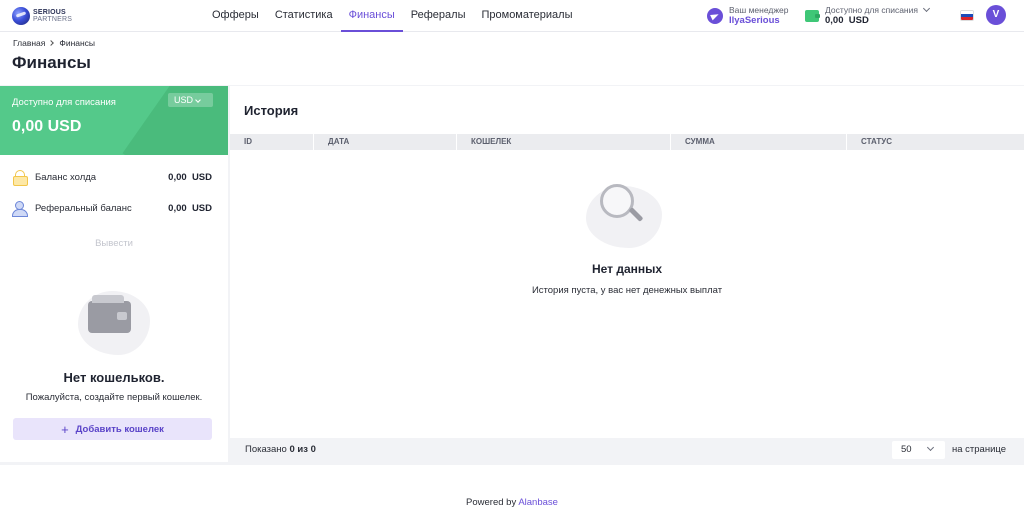  What do you see at coordinates (304, 16) in the screenshot?
I see `nav-statistics: Статистика` at bounding box center [304, 16].